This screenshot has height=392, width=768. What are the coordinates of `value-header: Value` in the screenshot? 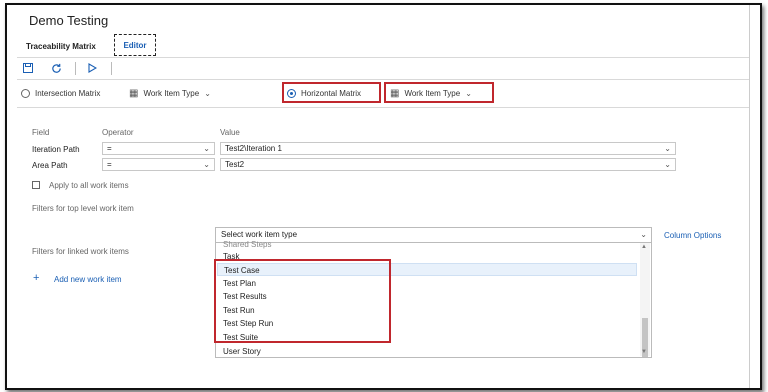 It's located at (230, 132).